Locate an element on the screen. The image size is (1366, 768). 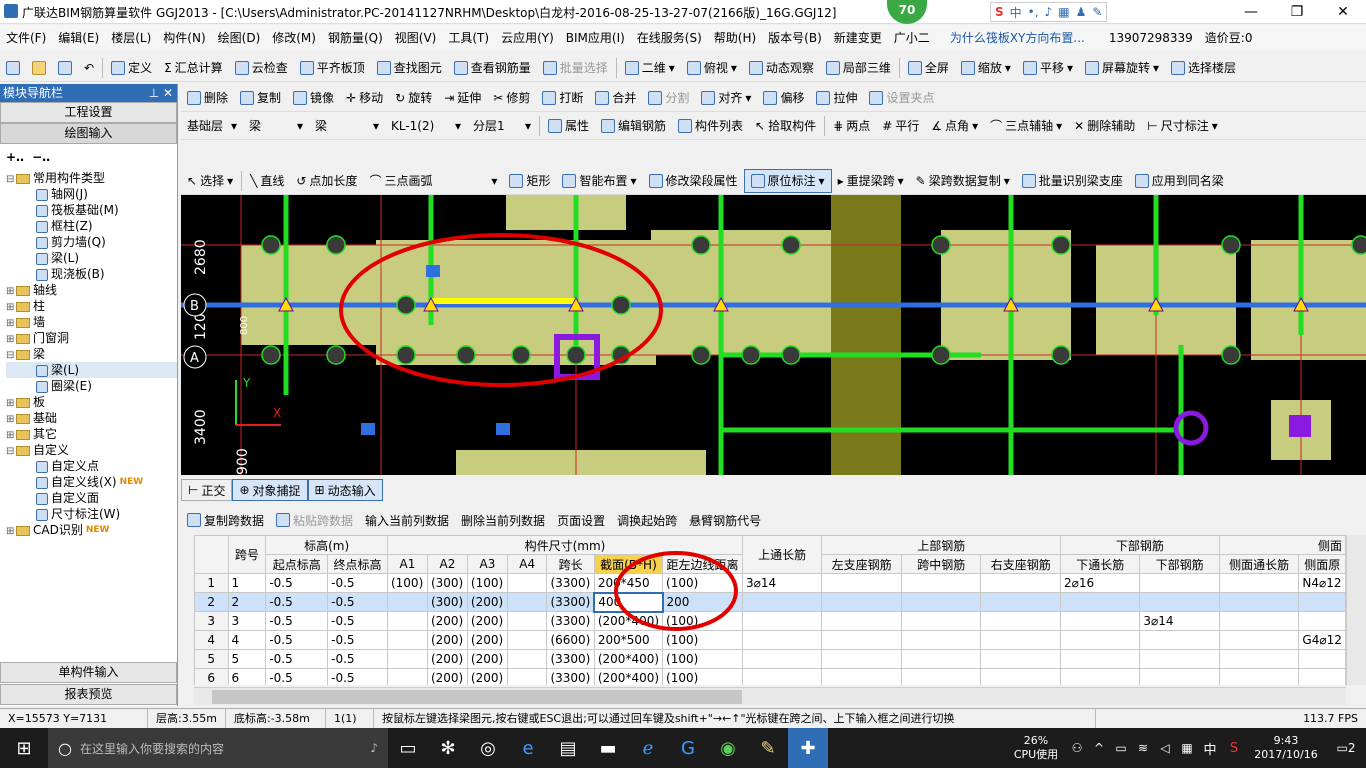
trim-button: ✂ 修剪 is located at coordinates (511, 98).